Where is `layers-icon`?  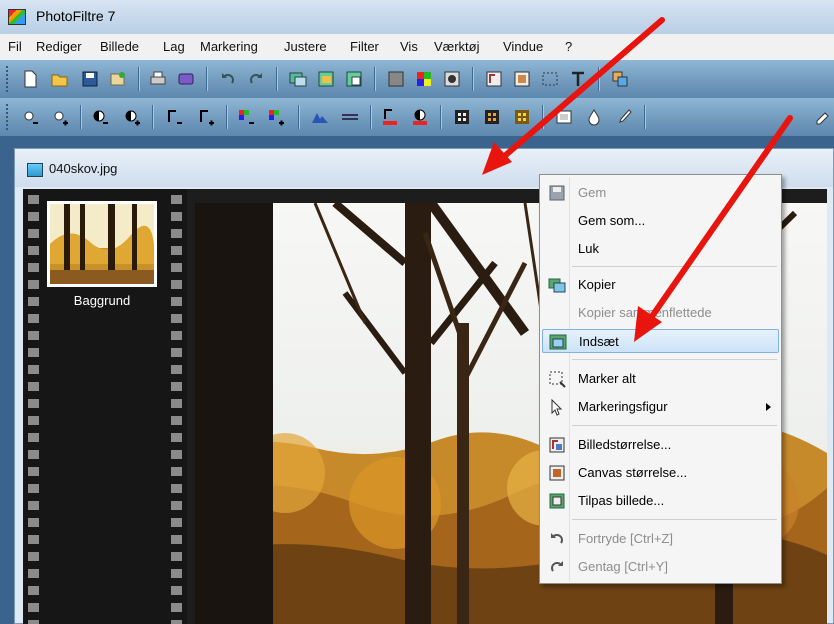 layers-icon is located at coordinates (620, 79).